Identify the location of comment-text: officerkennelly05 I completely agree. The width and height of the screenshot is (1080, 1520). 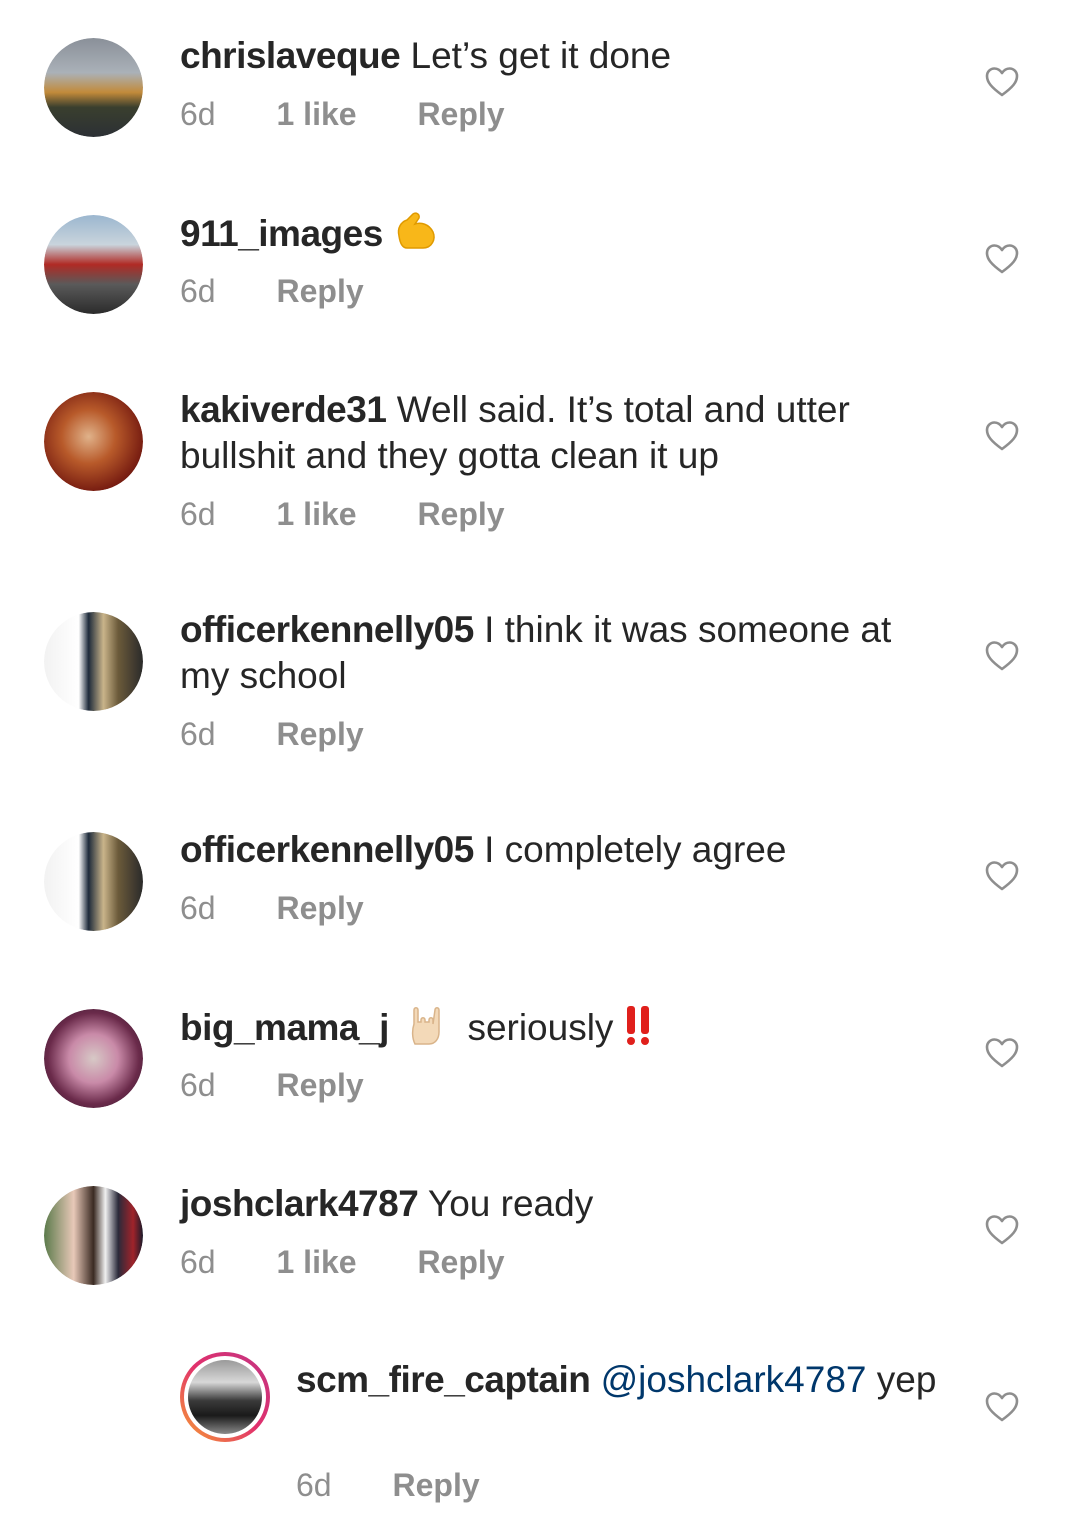
(560, 850).